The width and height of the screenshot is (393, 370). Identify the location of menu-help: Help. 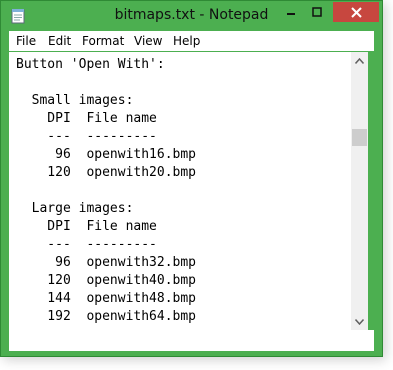
(186, 41).